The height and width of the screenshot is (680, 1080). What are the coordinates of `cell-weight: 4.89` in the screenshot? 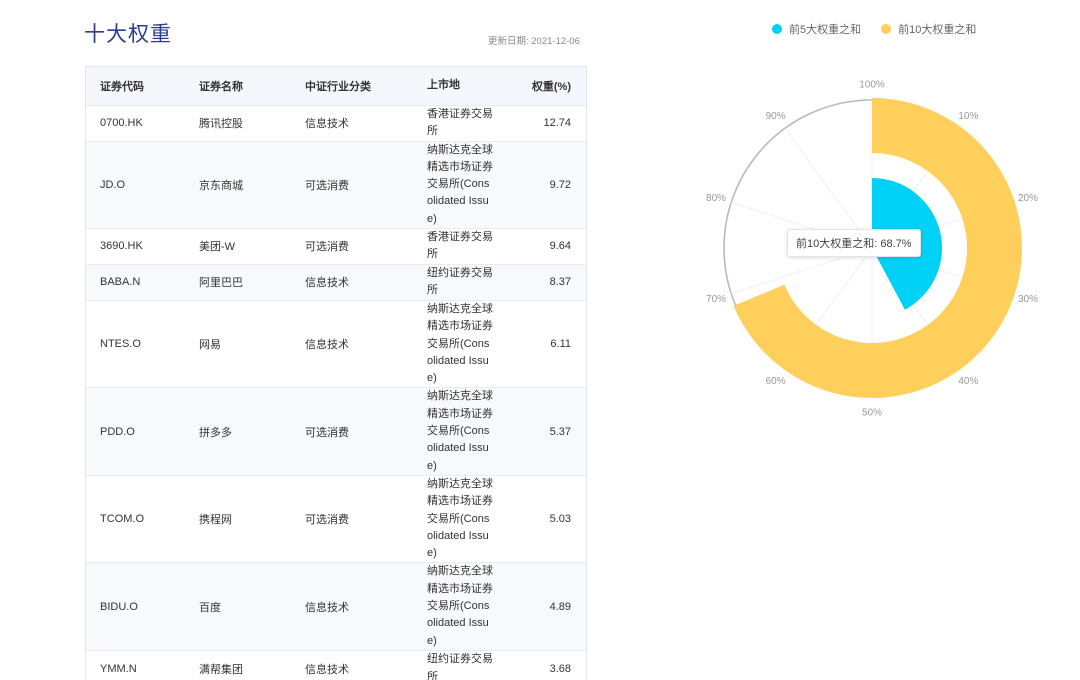 It's located at (560, 606).